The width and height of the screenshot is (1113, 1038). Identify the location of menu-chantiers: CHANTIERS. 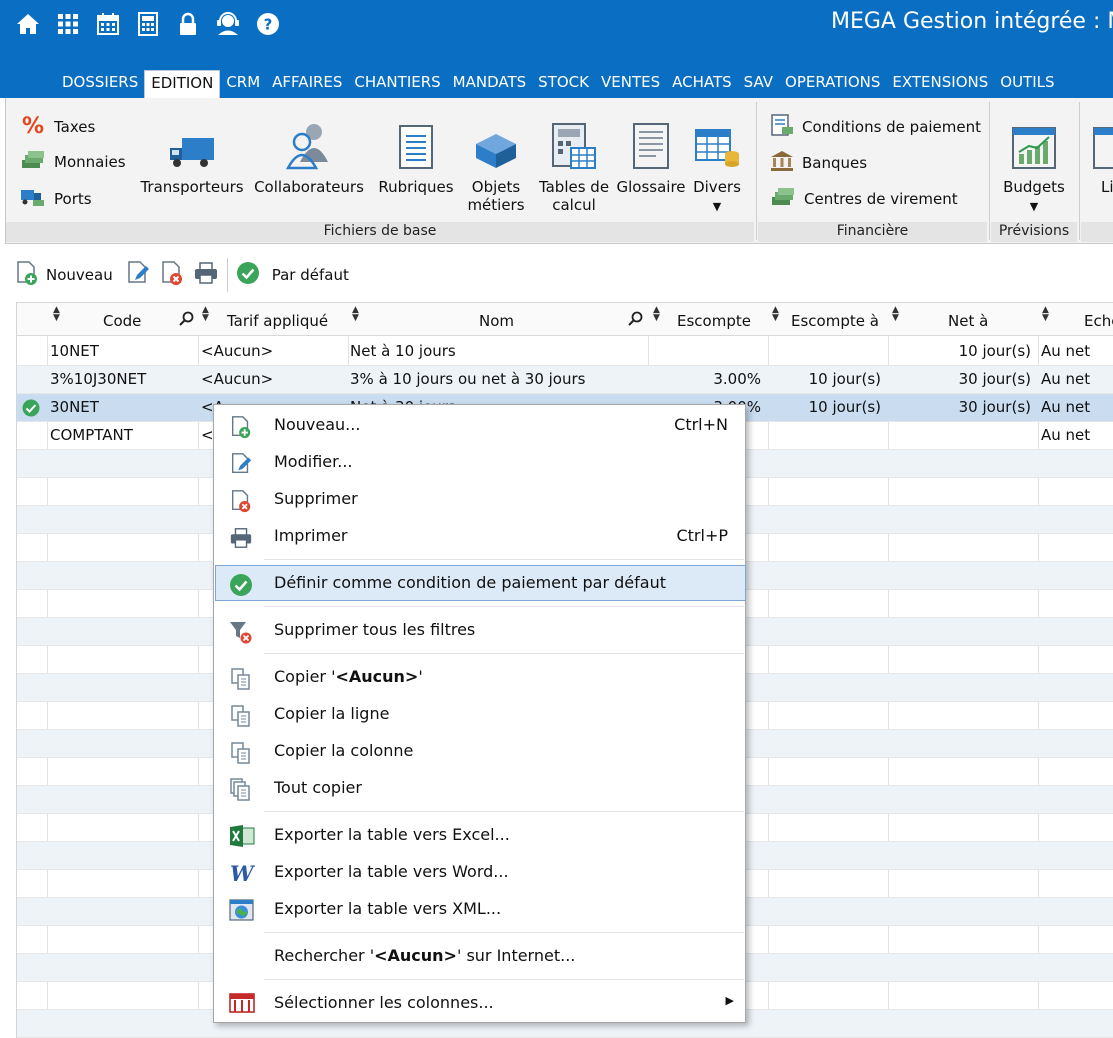
(397, 84).